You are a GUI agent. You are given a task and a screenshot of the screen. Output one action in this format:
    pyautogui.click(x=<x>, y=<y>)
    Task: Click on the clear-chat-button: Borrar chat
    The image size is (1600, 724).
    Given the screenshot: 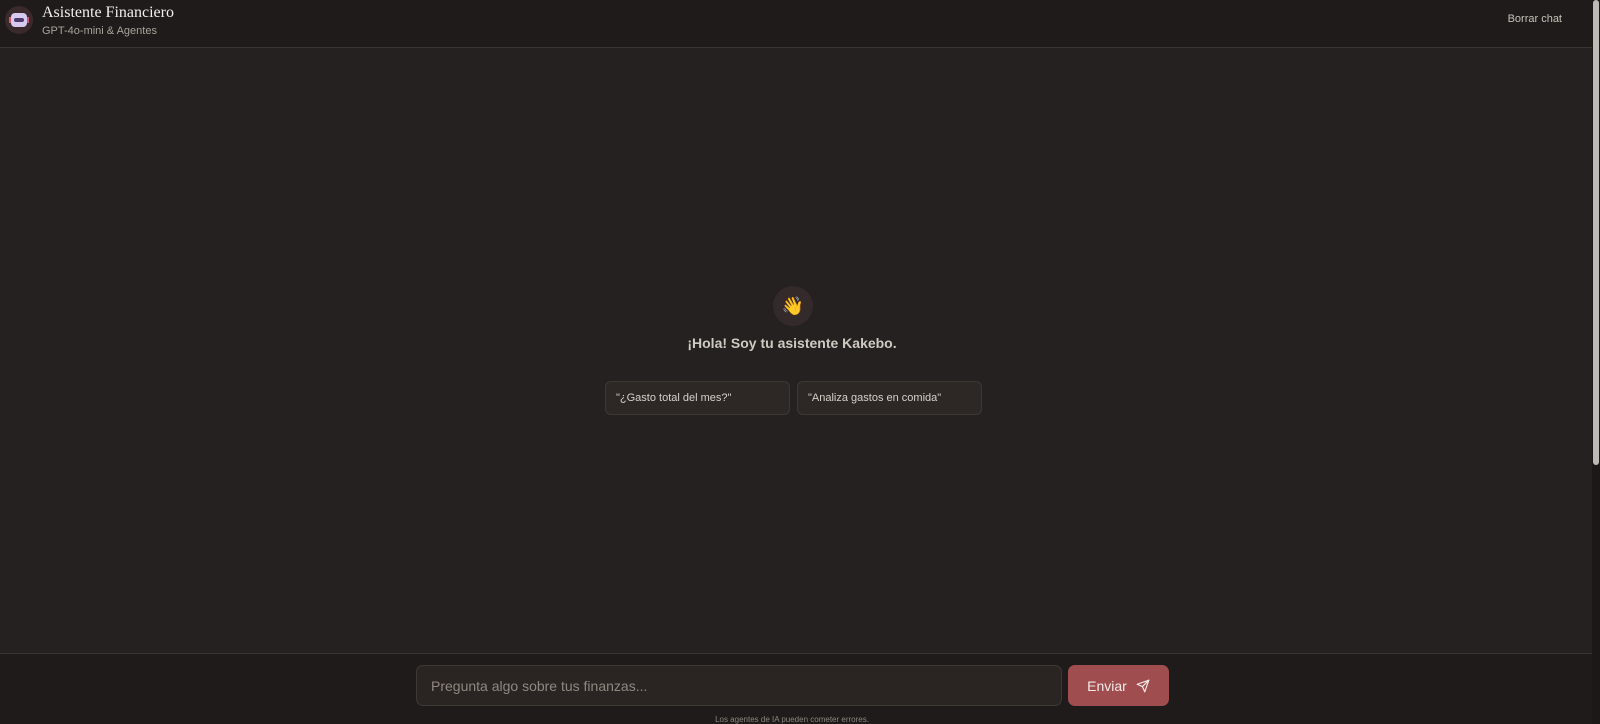 What is the action you would take?
    pyautogui.click(x=1535, y=19)
    